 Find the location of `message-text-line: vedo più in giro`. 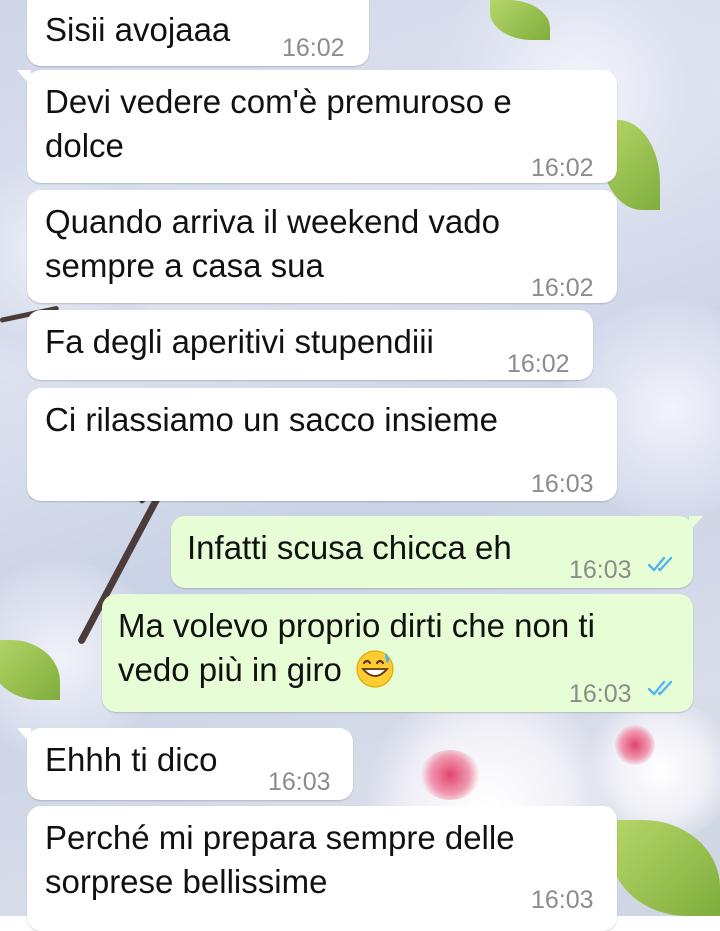

message-text-line: vedo più in giro is located at coordinates (256, 670).